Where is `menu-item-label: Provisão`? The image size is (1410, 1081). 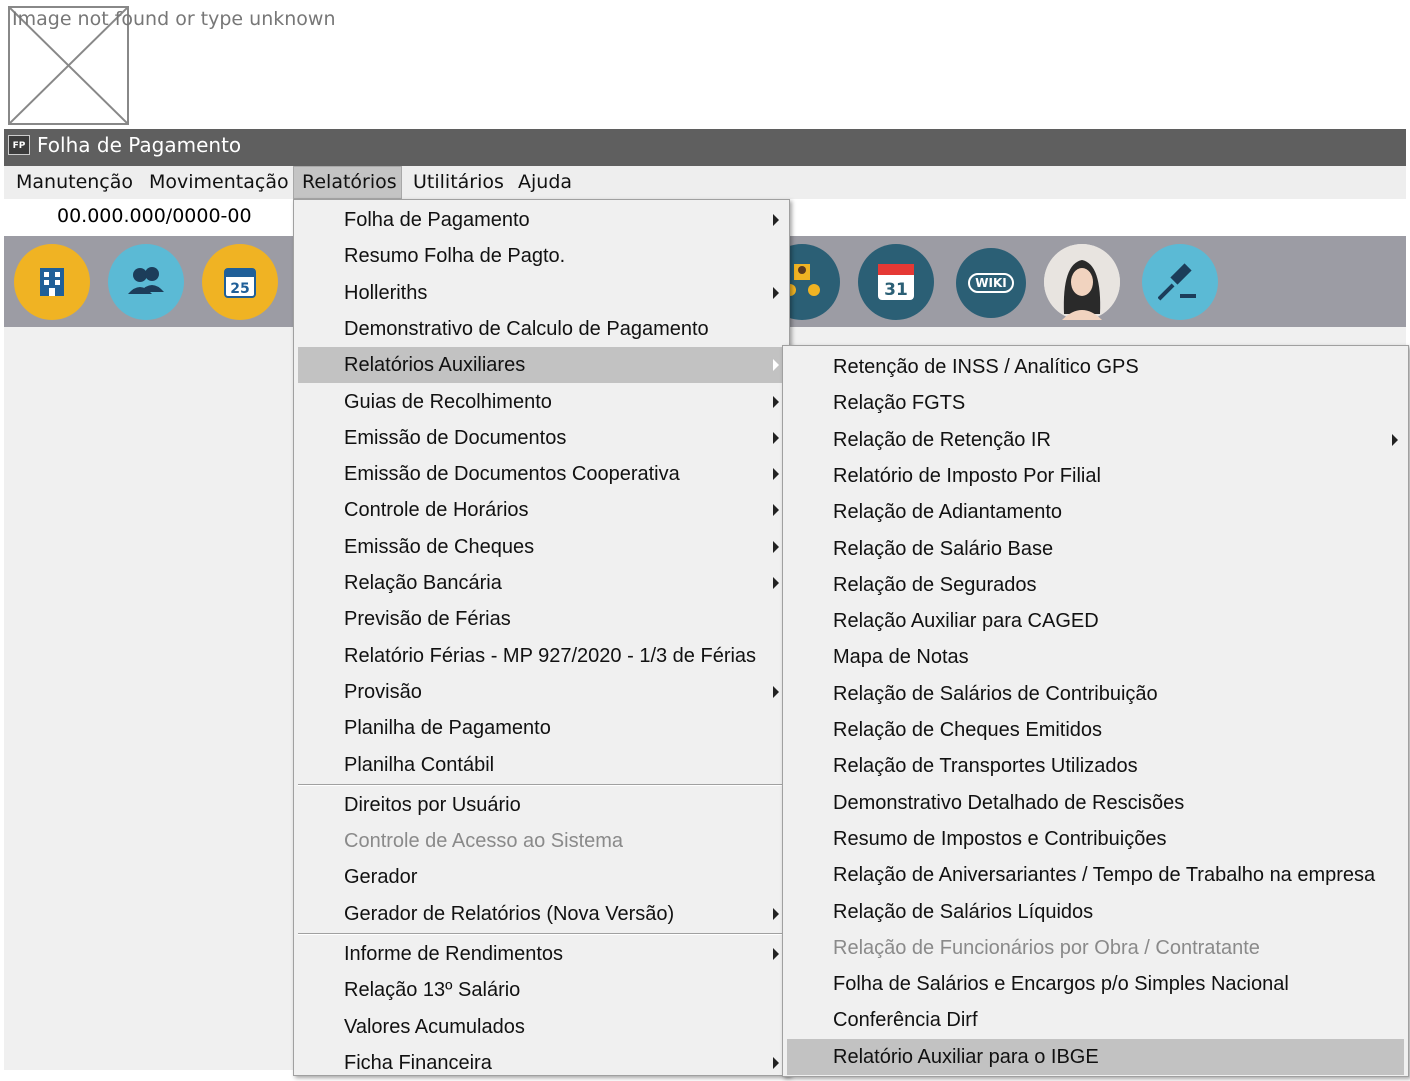 menu-item-label: Provisão is located at coordinates (383, 691).